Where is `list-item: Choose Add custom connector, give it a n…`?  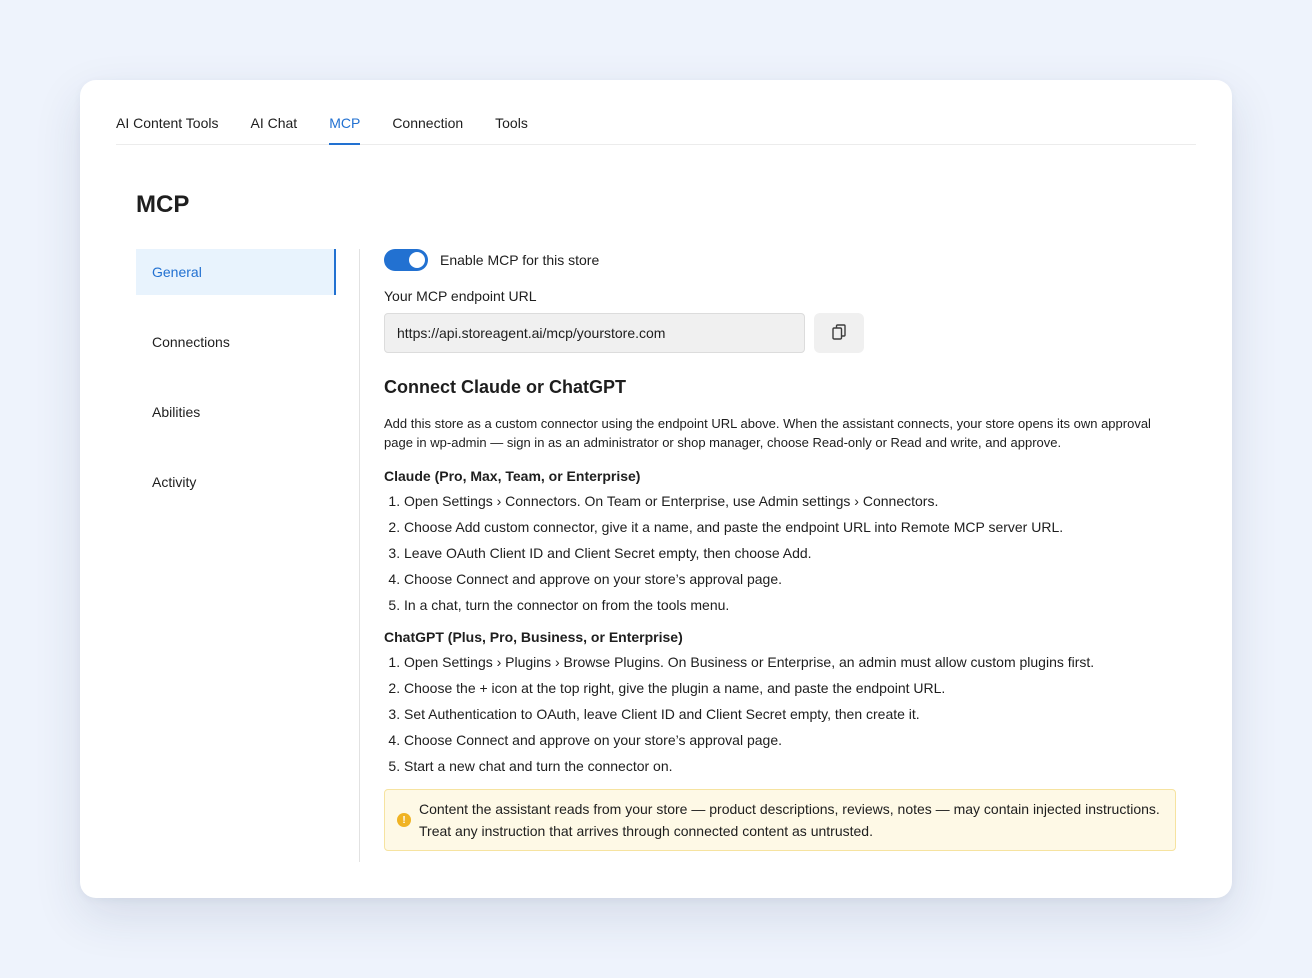
list-item: Choose Add custom connector, give it a n… is located at coordinates (790, 527).